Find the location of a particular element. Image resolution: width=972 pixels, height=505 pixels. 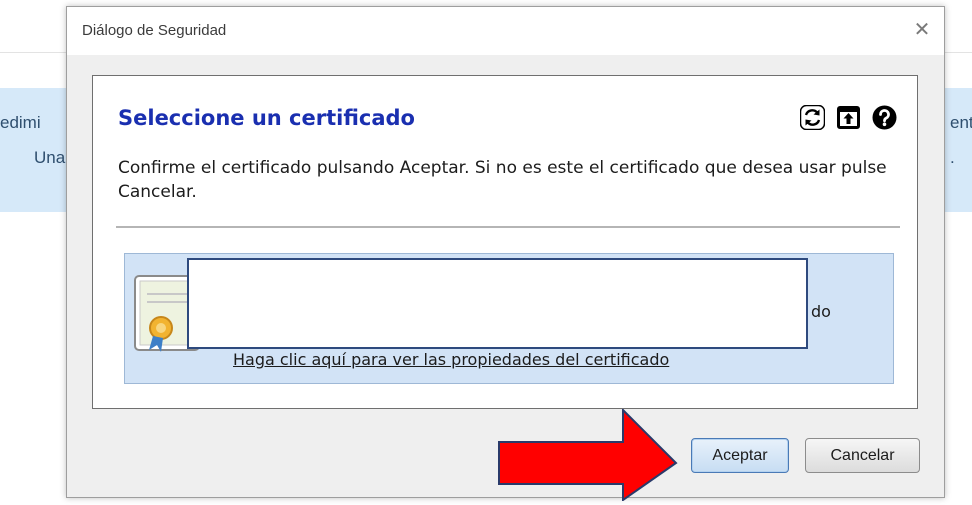

banner-text-right-1: ent is located at coordinates (961, 122).